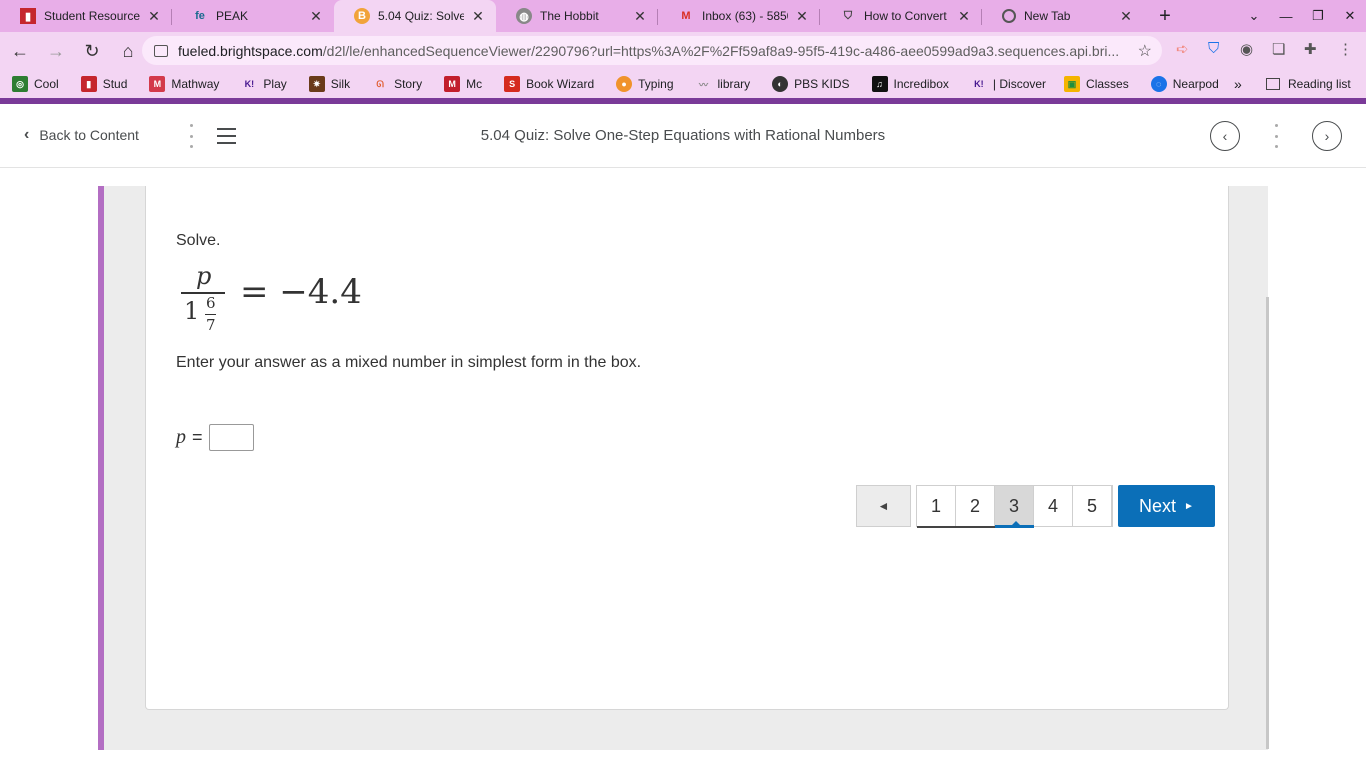  Describe the element at coordinates (184, 84) in the screenshot. I see `bookmark-mathway: M Mathway` at that location.